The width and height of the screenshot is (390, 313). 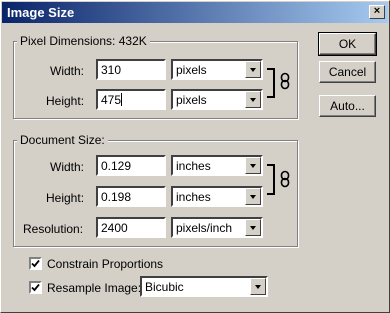 I want to click on pixel-height-unit-select: pixels, so click(x=217, y=99).